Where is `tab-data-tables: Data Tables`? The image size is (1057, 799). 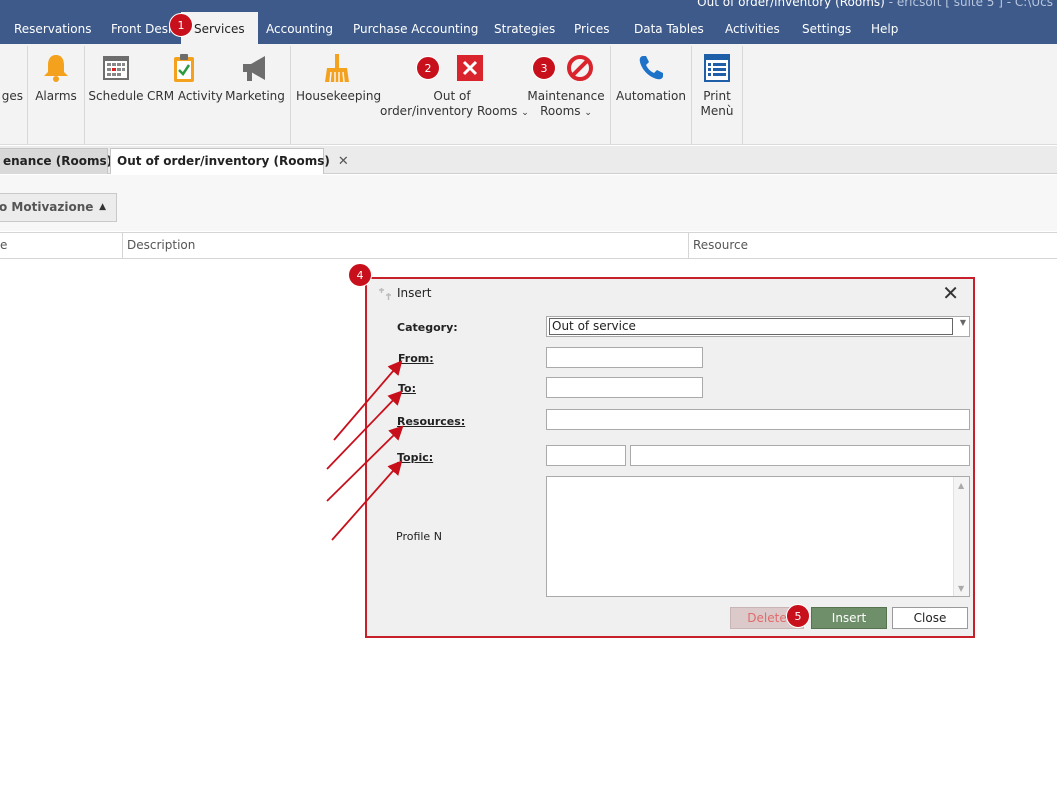 tab-data-tables: Data Tables is located at coordinates (669, 28).